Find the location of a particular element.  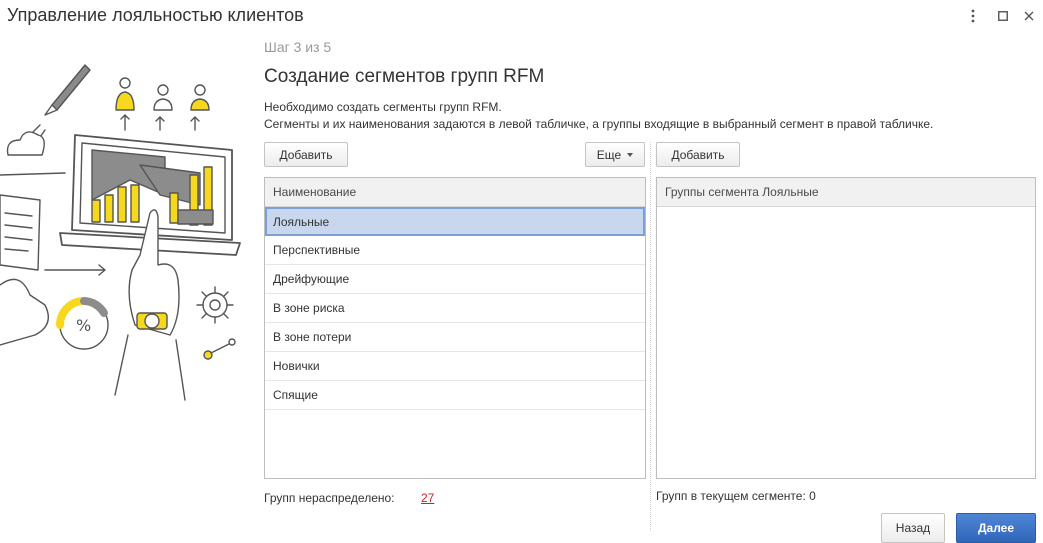

more-button: Еще is located at coordinates (615, 154).